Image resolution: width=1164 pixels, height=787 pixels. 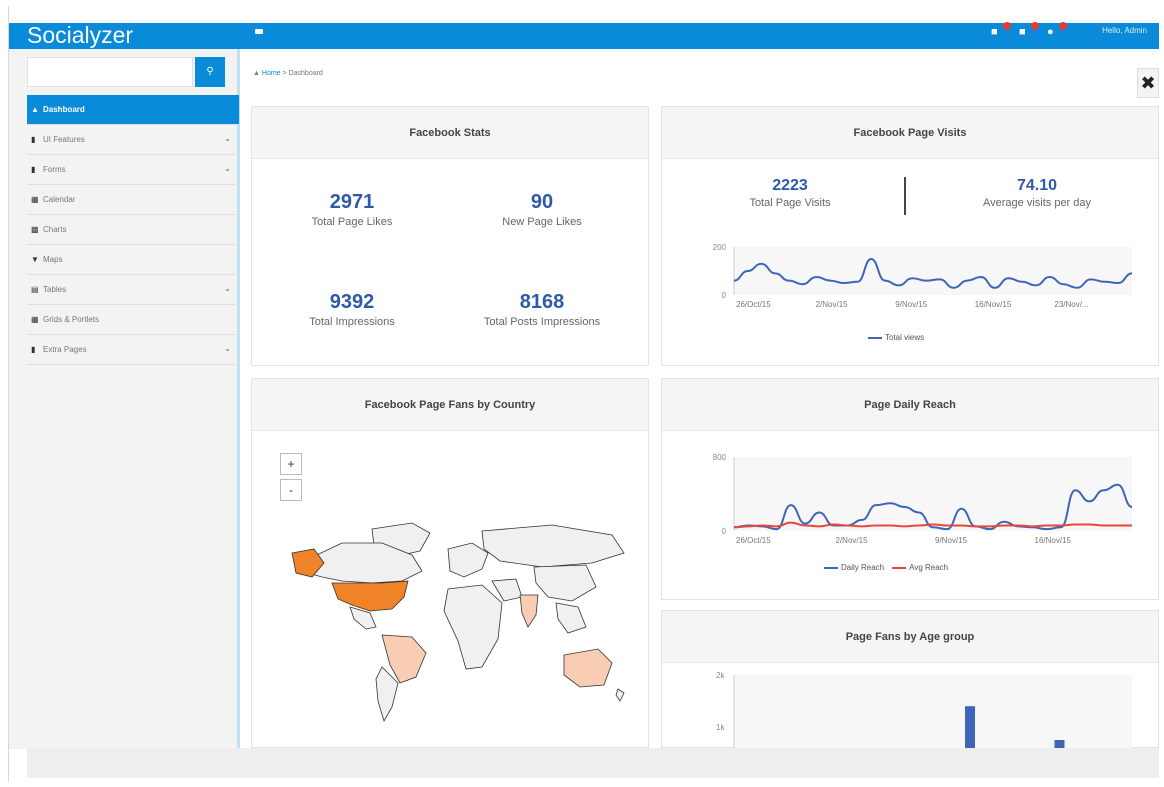 I want to click on world-map: + -, so click(x=450, y=589).